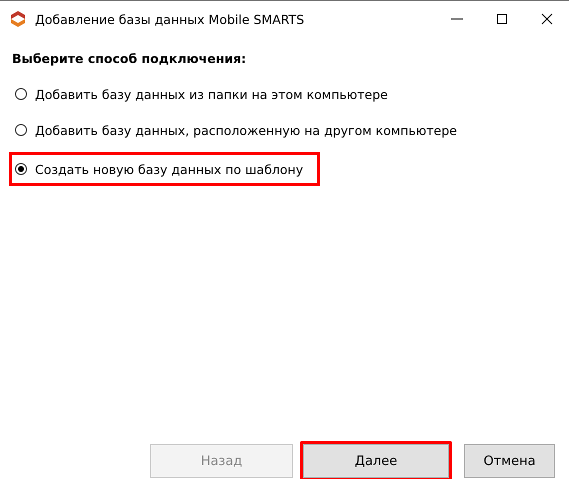 This screenshot has width=569, height=479. What do you see at coordinates (502, 19) in the screenshot?
I see `maximize-icon` at bounding box center [502, 19].